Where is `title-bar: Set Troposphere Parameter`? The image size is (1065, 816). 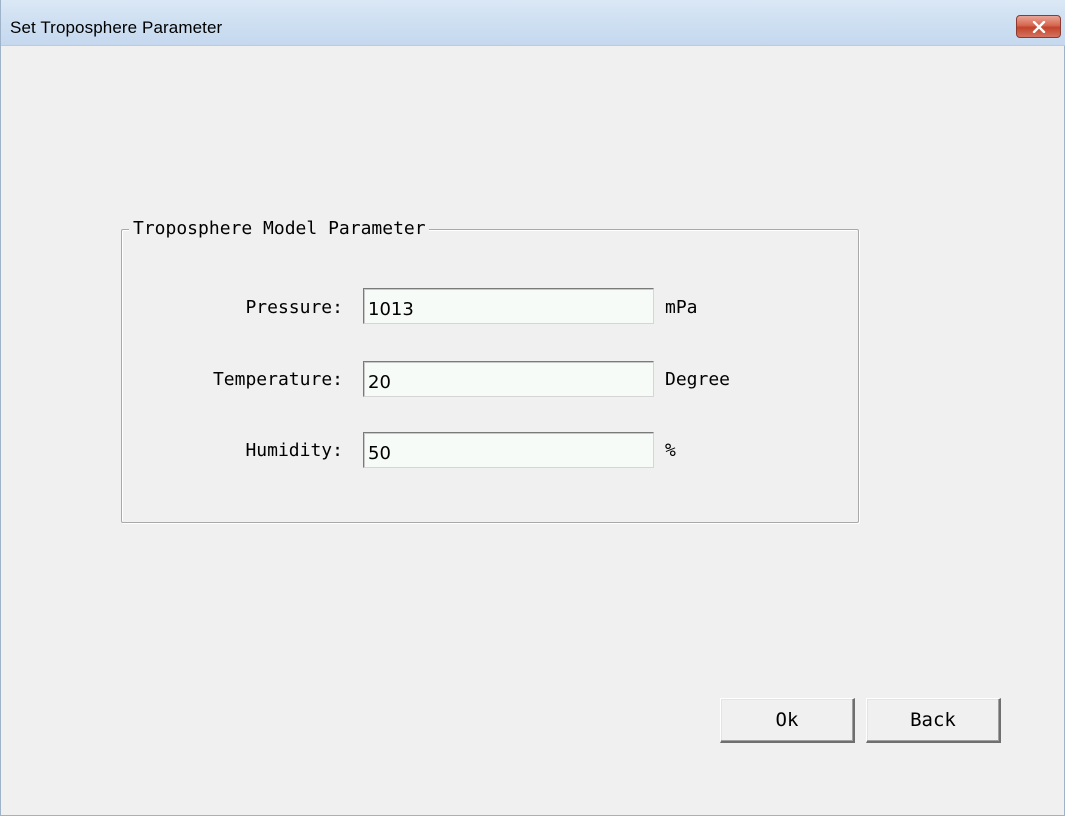
title-bar: Set Troposphere Parameter is located at coordinates (533, 23).